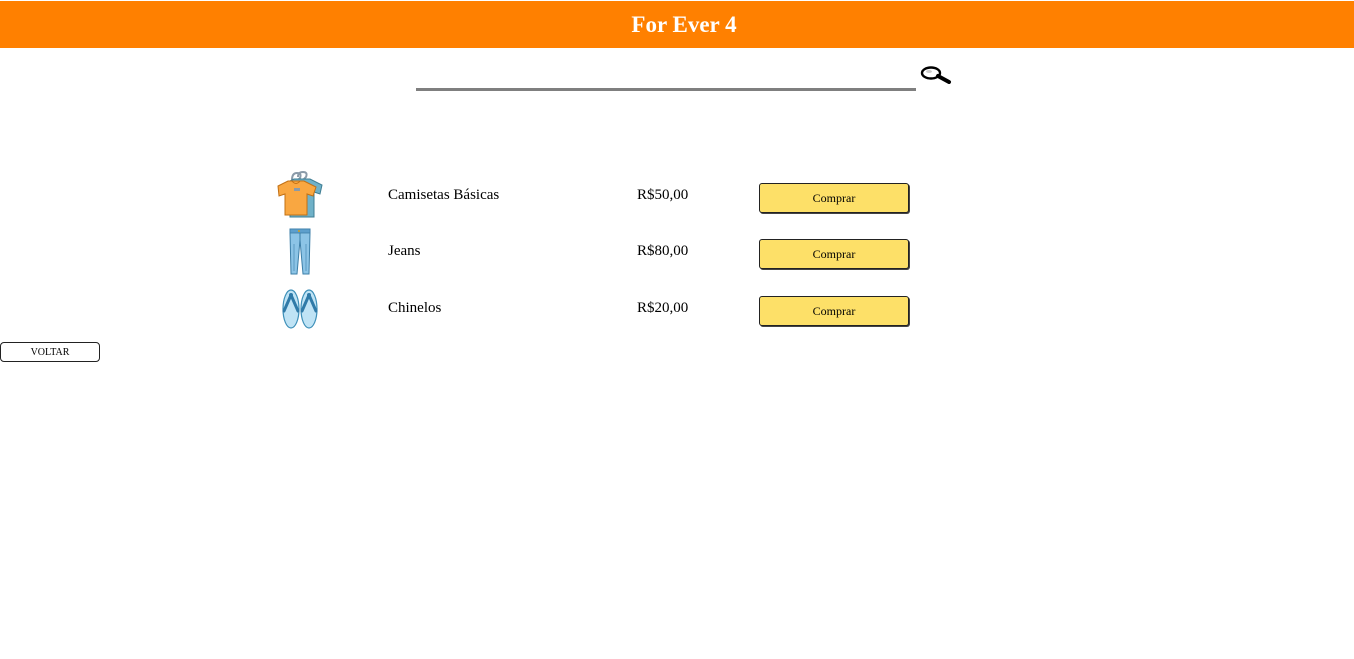 This screenshot has height=659, width=1354. I want to click on back-button: VOLTAR, so click(50, 352).